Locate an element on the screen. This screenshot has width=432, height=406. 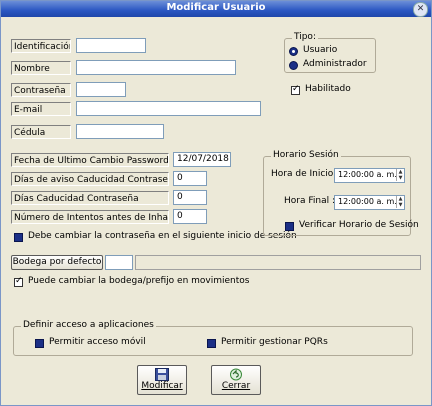
bodega-por-defecto-button: Bodega por defecto is located at coordinates (57, 262).